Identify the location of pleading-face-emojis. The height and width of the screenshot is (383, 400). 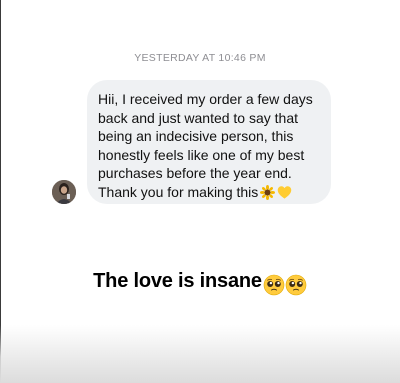
(285, 284).